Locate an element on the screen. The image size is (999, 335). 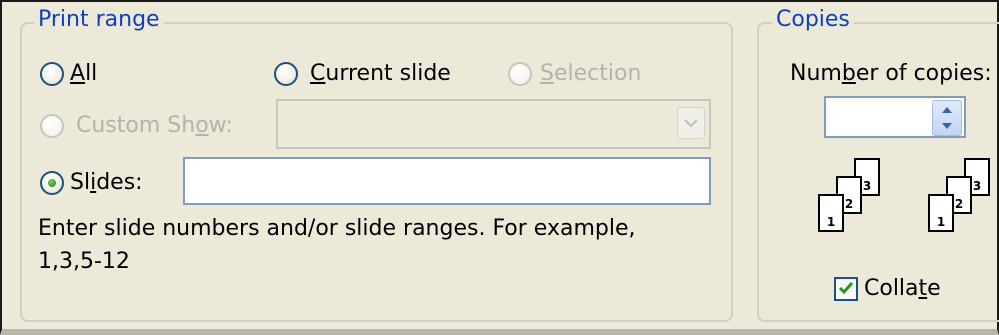
collate-post: e is located at coordinates (934, 288).